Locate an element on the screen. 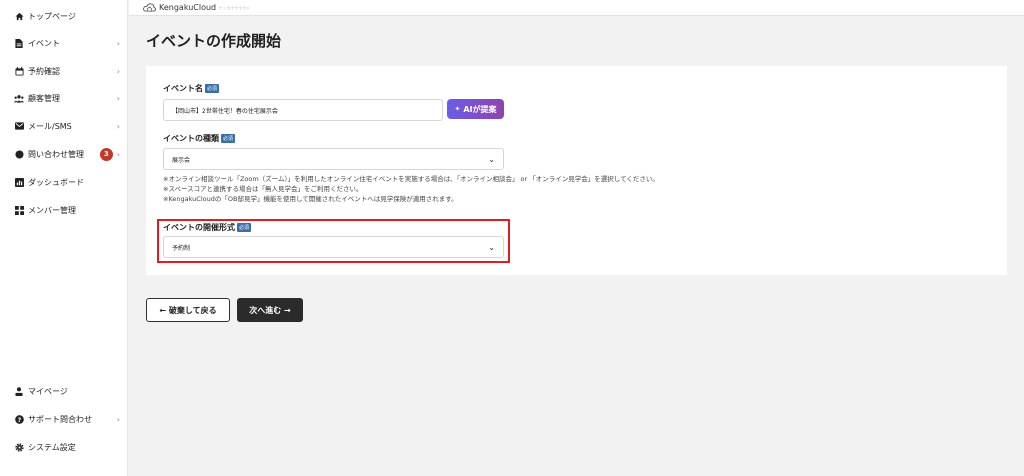 This screenshot has width=1024, height=476. logo-text: KengakuCloud is located at coordinates (188, 7).